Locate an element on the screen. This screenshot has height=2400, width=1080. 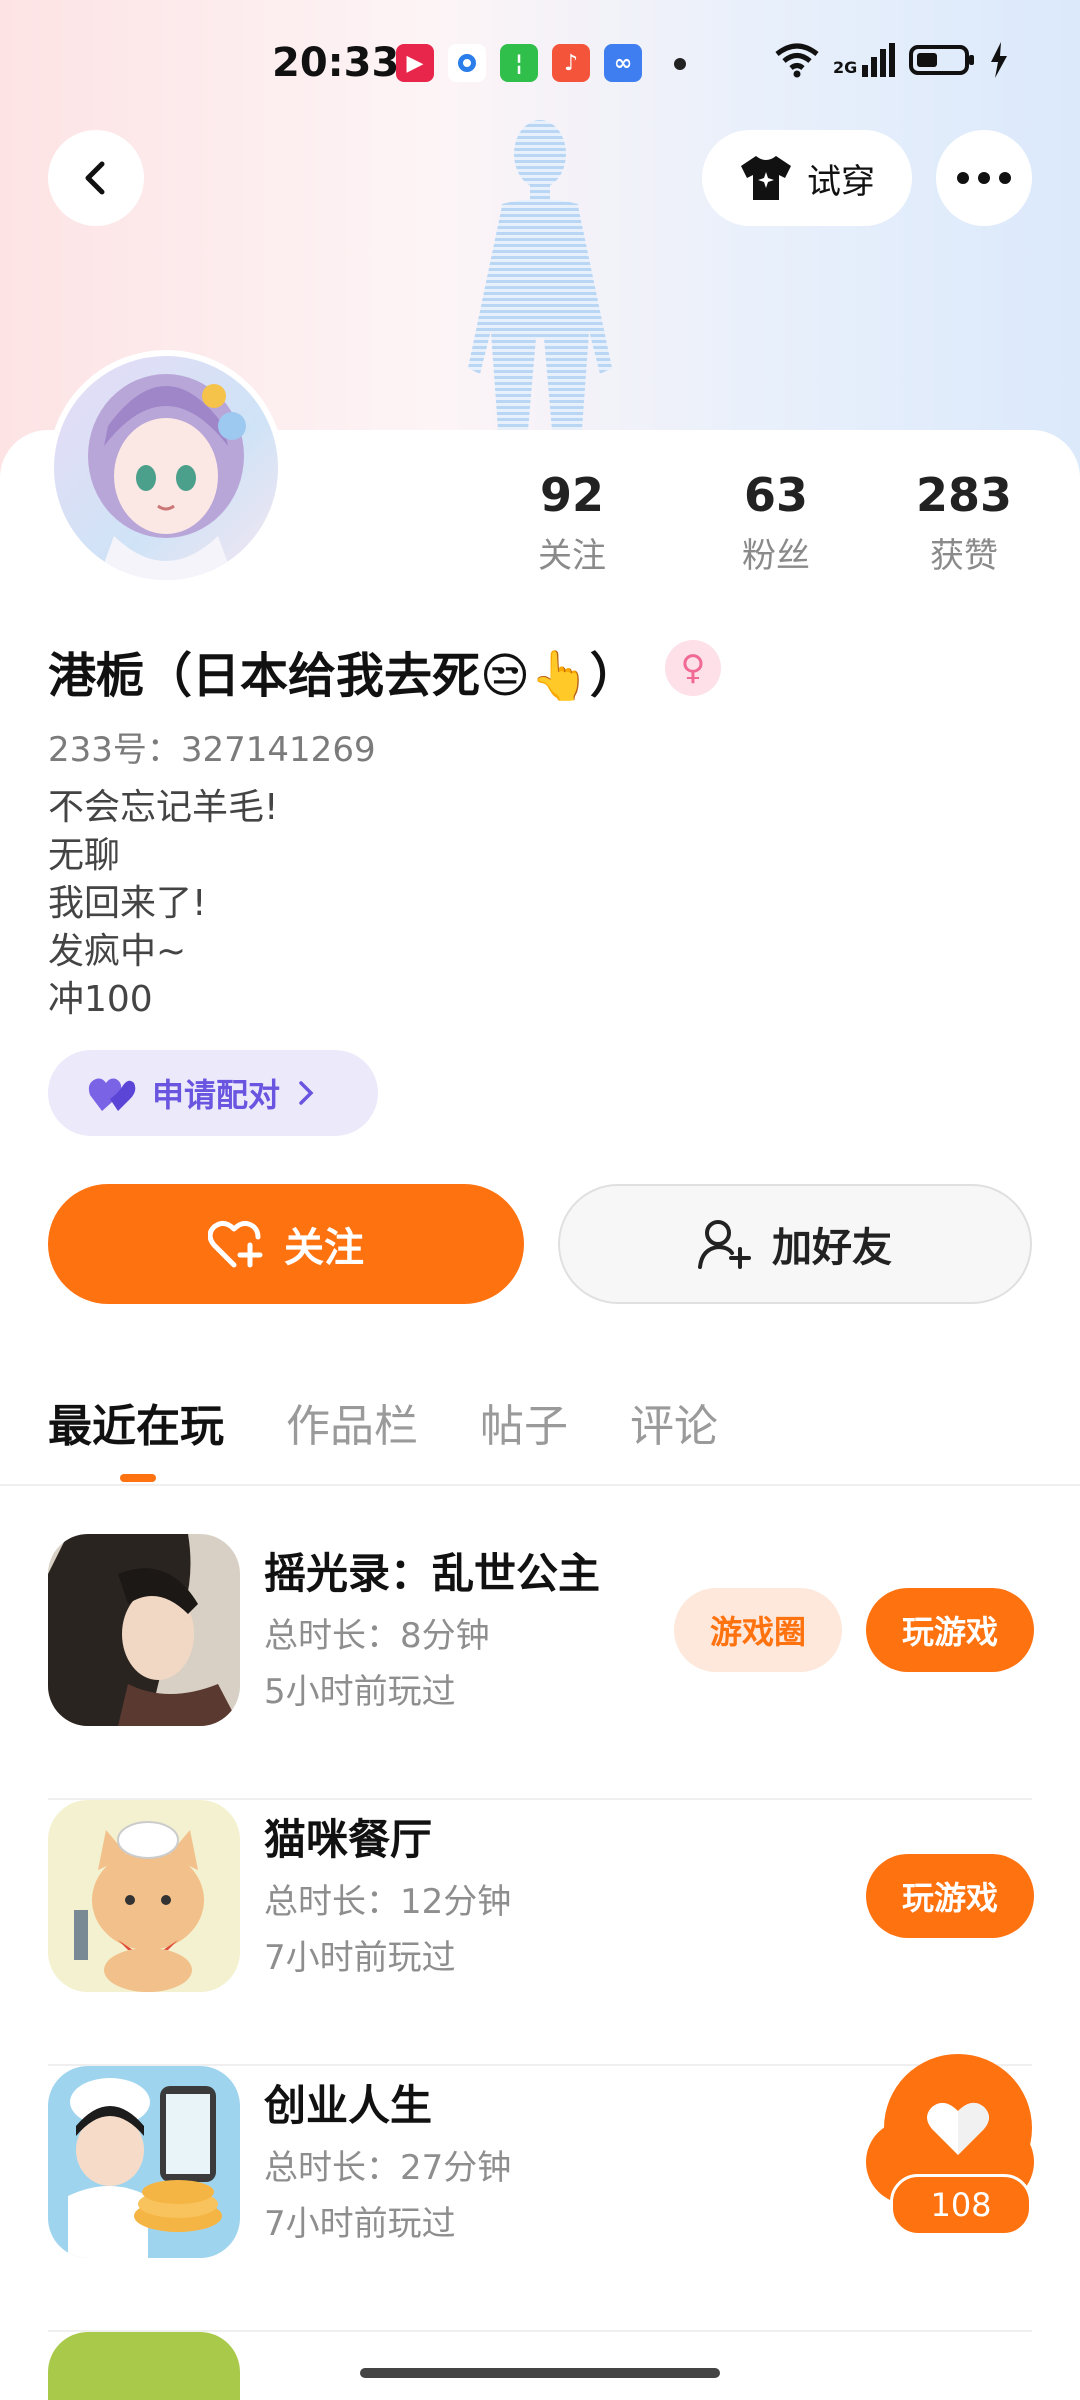
stat-followers: 63 粉丝 is located at coordinates (776, 522).